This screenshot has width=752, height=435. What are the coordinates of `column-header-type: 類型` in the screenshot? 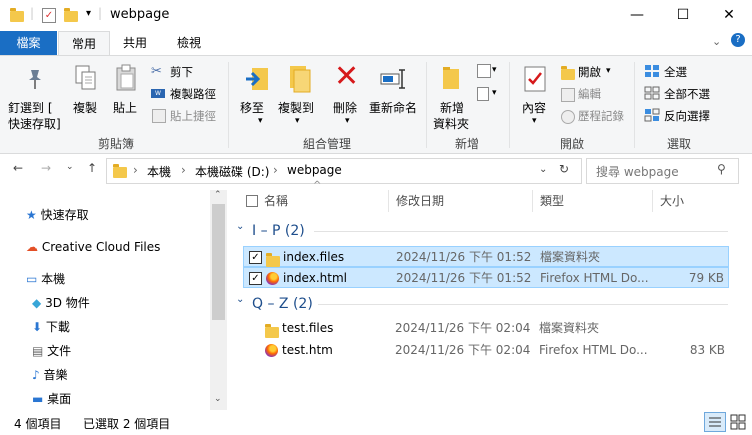 It's located at (552, 201).